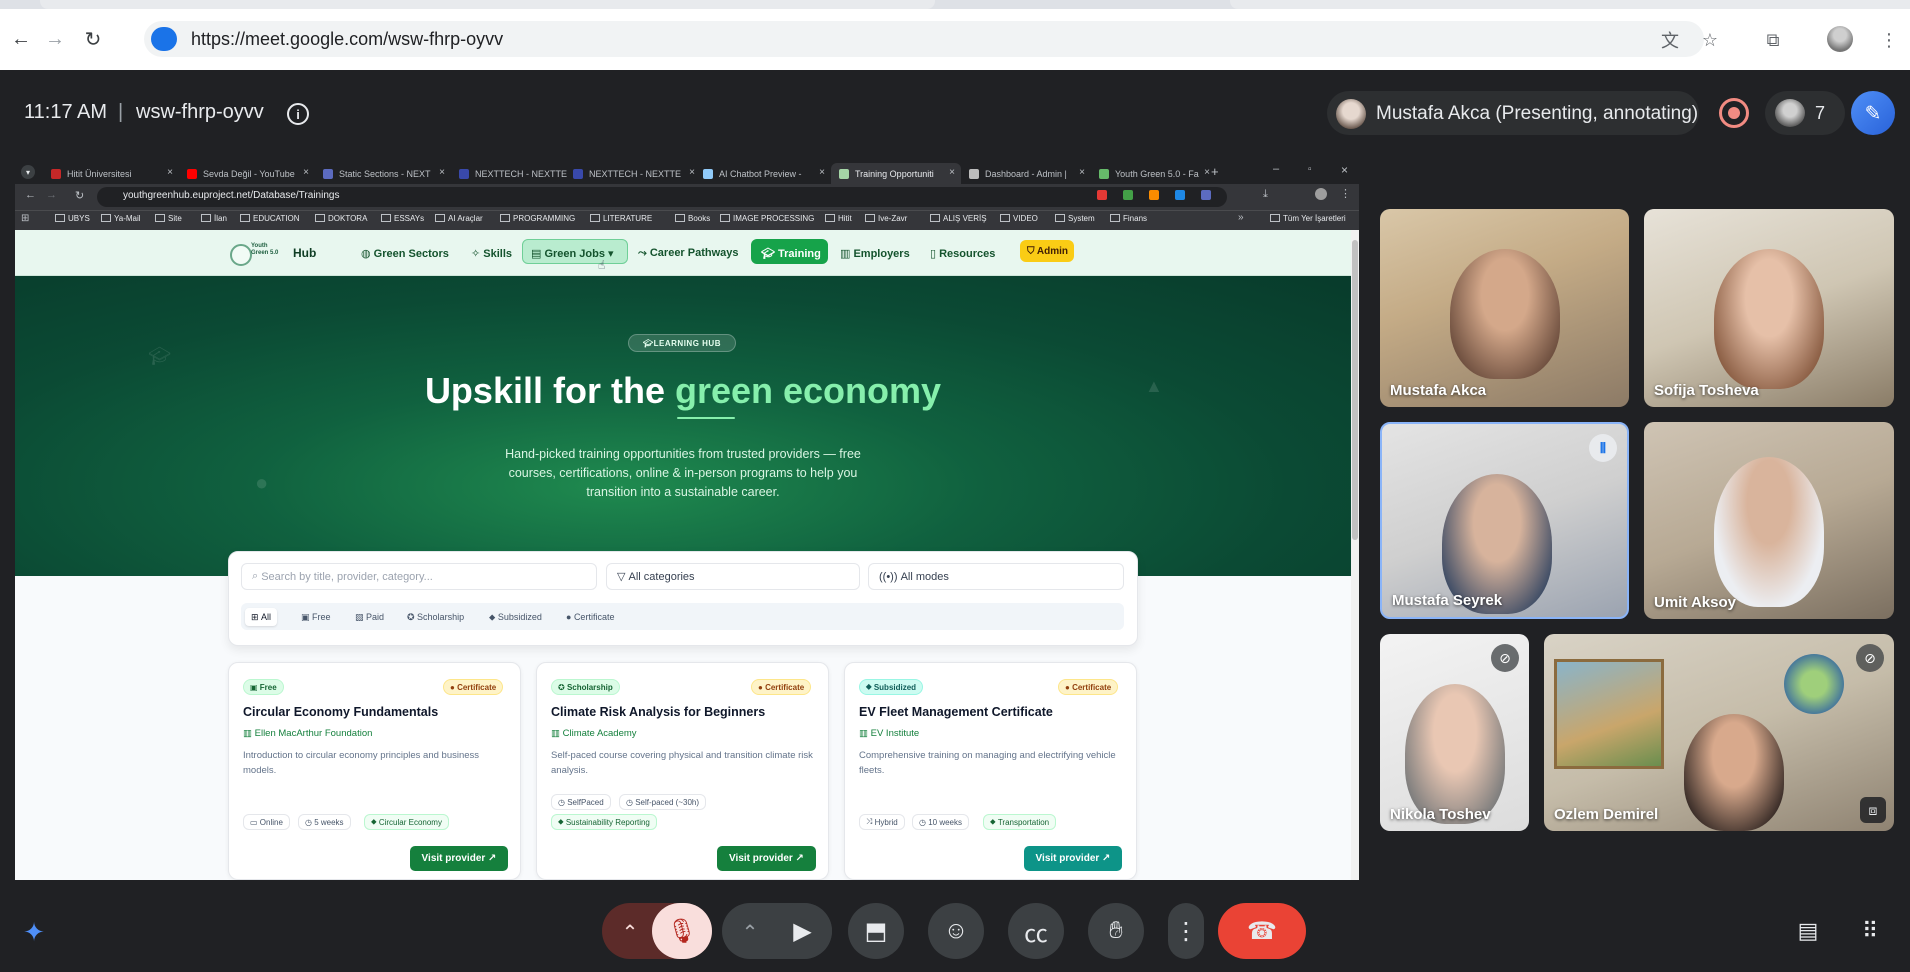 Image resolution: width=1910 pixels, height=972 pixels. What do you see at coordinates (1873, 113) in the screenshot?
I see `annotate-pen-icon: ✎` at bounding box center [1873, 113].